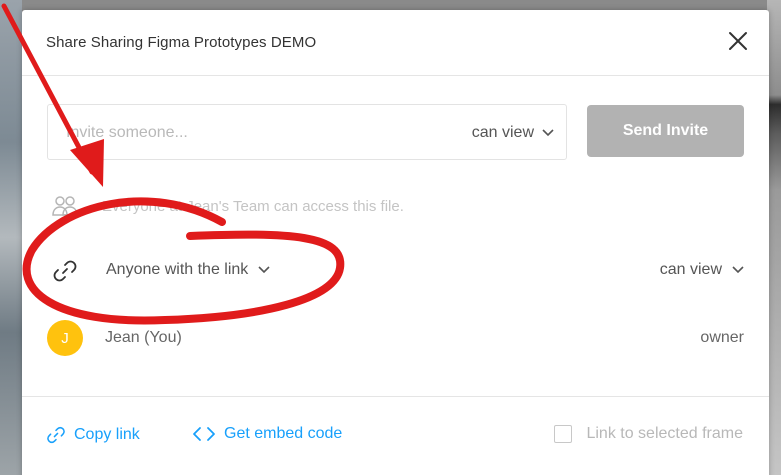  I want to click on dialog-title: Share Sharing Figma Prototypes DEMO, so click(181, 42).